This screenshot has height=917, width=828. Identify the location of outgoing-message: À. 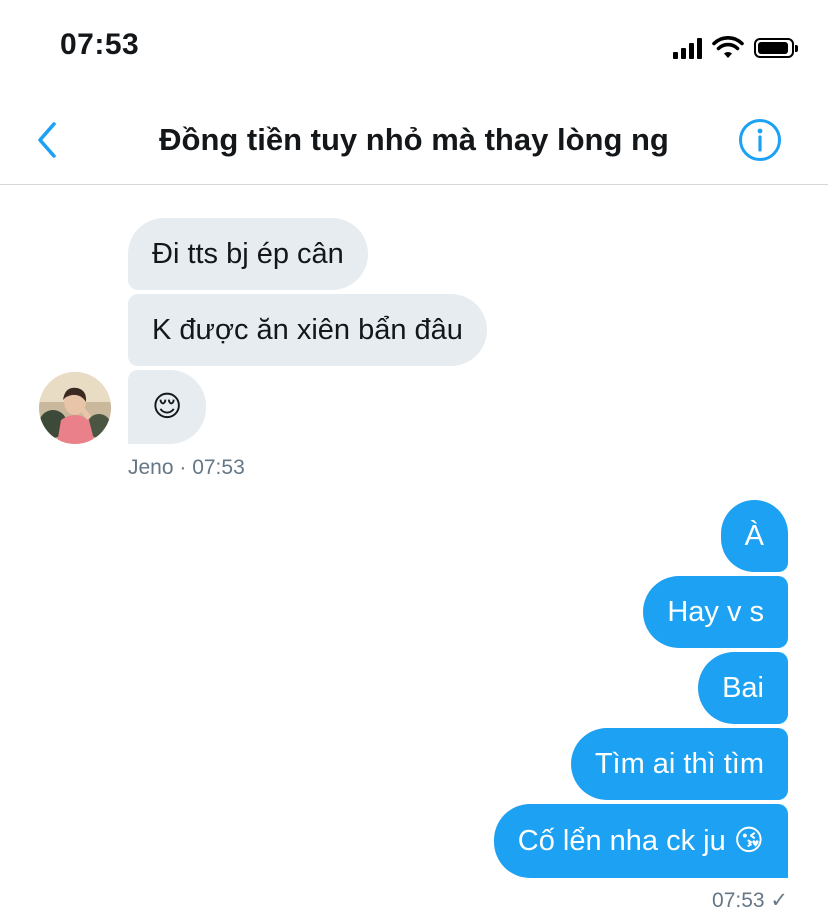
(754, 536).